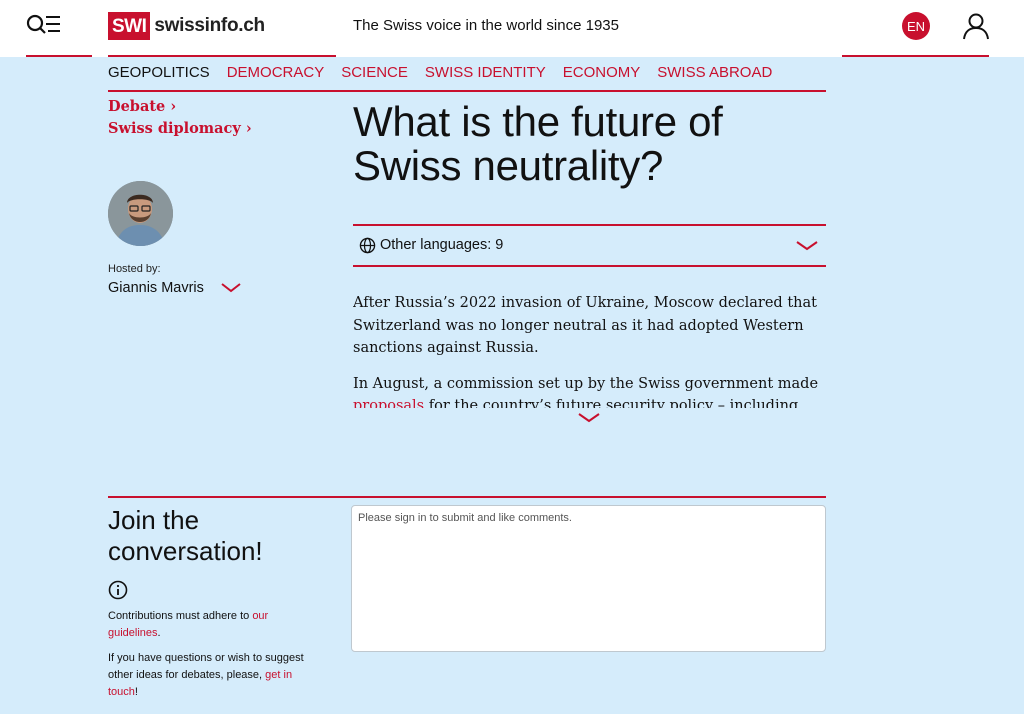 The height and width of the screenshot is (714, 1024). What do you see at coordinates (485, 72) in the screenshot?
I see `nav-item-swiss-identity: SWISS IDENTITY` at bounding box center [485, 72].